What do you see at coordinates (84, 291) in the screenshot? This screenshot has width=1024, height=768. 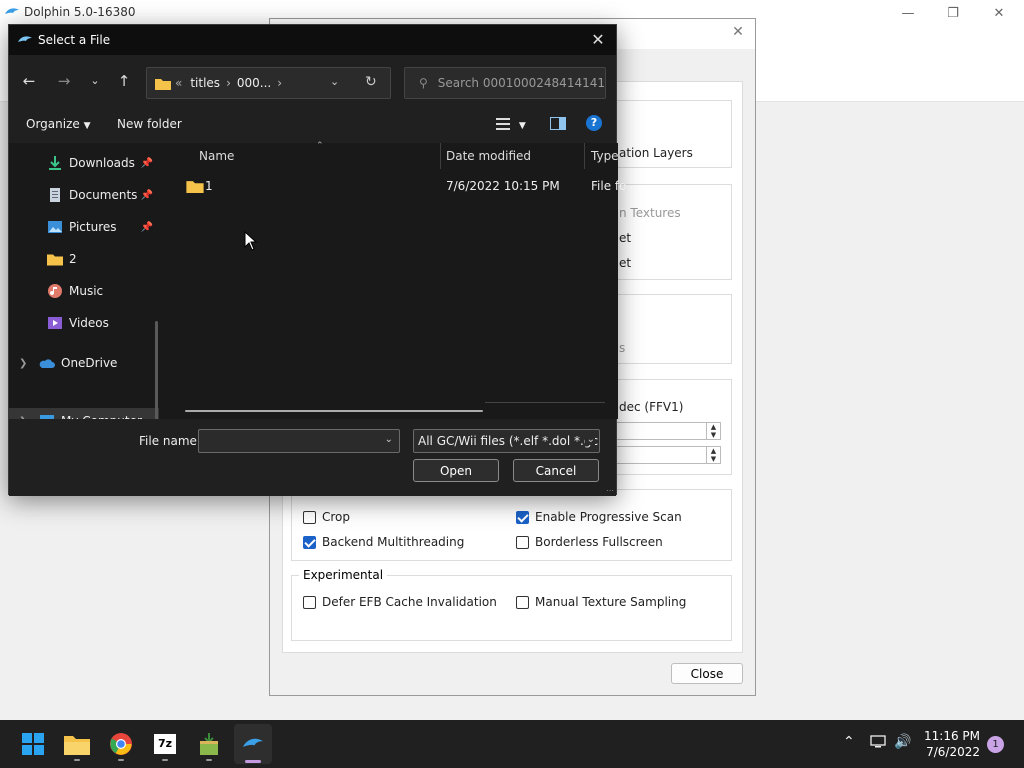 I see `sidebar-item-music: Music` at bounding box center [84, 291].